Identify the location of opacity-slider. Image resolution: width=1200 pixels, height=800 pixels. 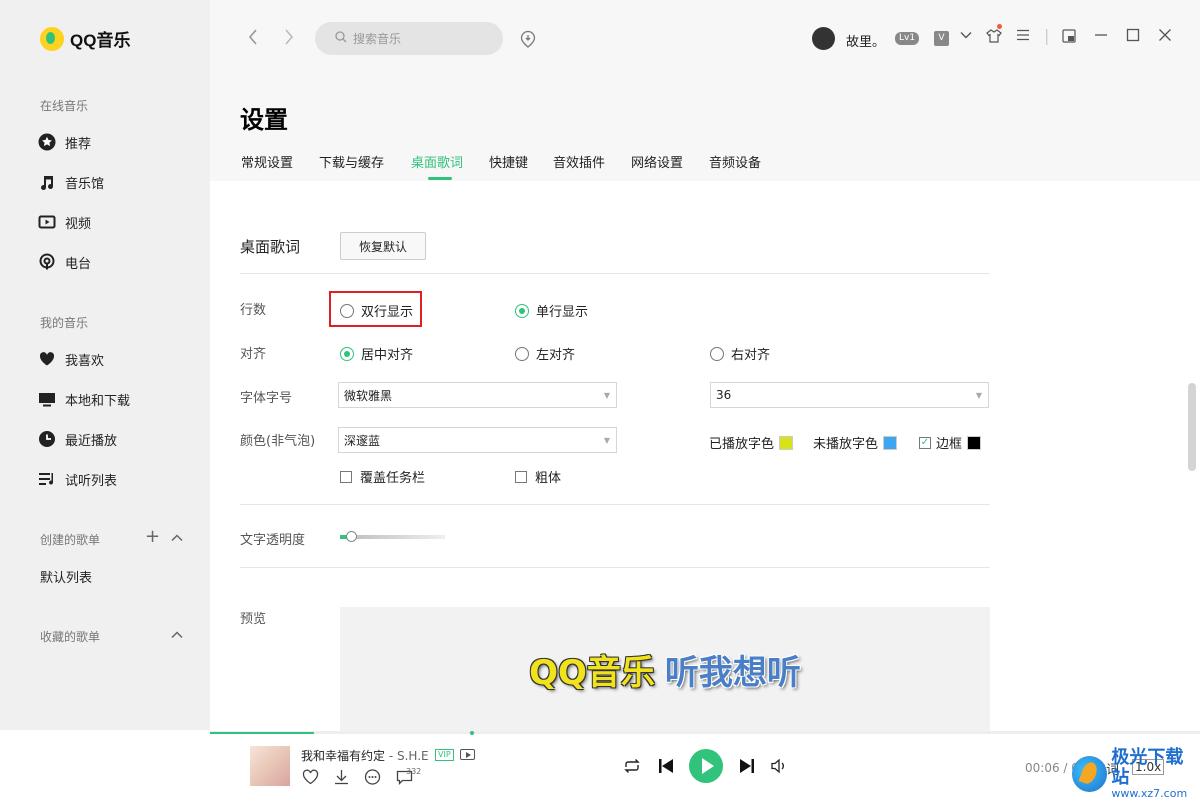
(392, 536).